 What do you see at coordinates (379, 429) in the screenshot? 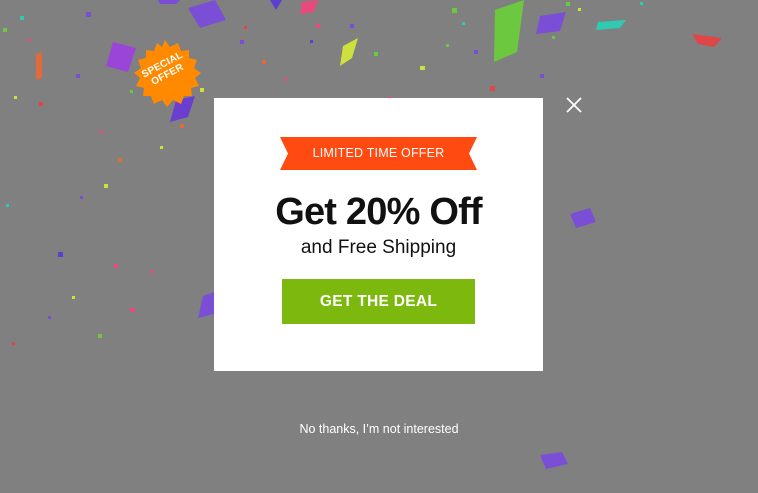
I see `decline-link: No thanks, I’m not interested` at bounding box center [379, 429].